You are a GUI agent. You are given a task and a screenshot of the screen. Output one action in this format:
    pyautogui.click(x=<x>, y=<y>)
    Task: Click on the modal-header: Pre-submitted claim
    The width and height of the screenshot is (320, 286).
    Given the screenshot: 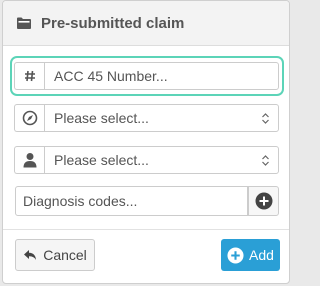 What is the action you would take?
    pyautogui.click(x=146, y=23)
    